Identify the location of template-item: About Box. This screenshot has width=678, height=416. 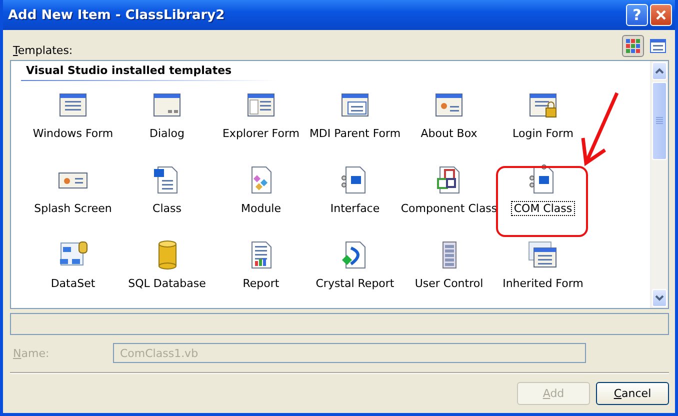
(449, 133).